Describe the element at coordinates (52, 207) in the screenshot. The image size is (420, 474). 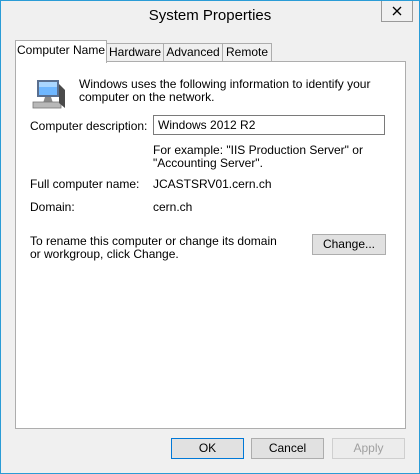
I see `domain-label: Domain:` at that location.